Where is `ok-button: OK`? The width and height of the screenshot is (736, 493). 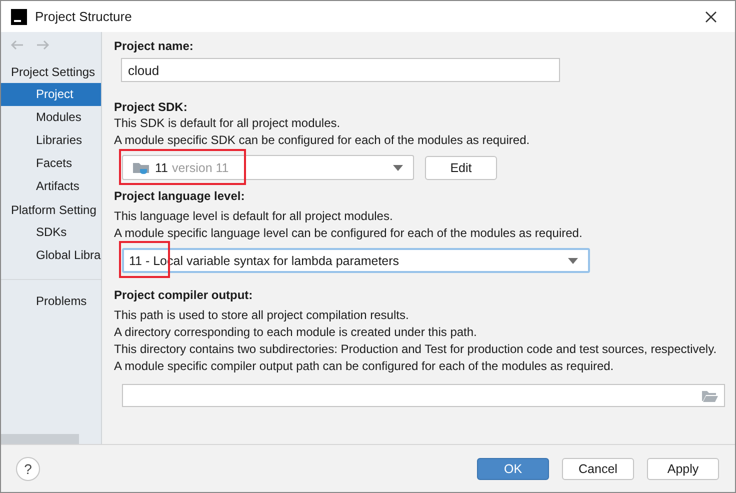 ok-button: OK is located at coordinates (513, 469).